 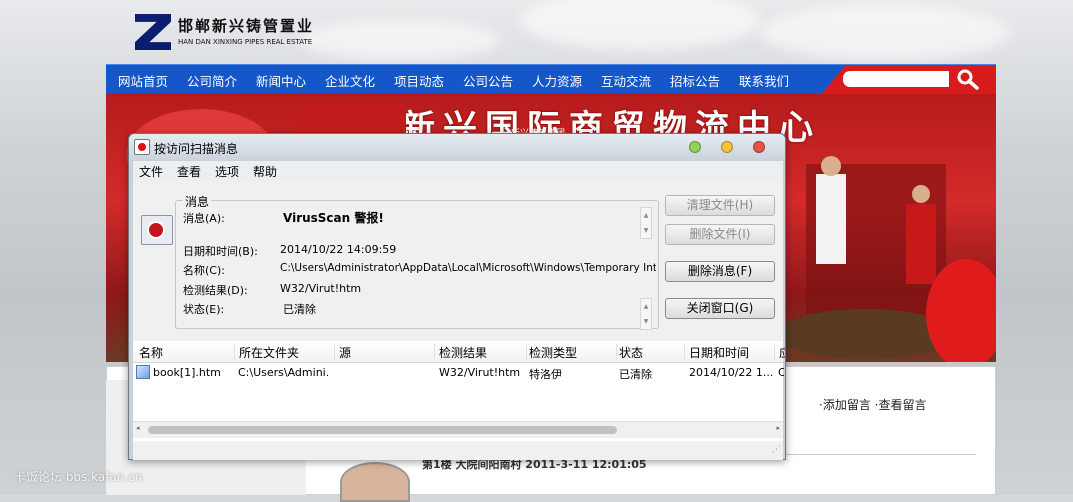 I want to click on menu-file: 文件, so click(x=151, y=171).